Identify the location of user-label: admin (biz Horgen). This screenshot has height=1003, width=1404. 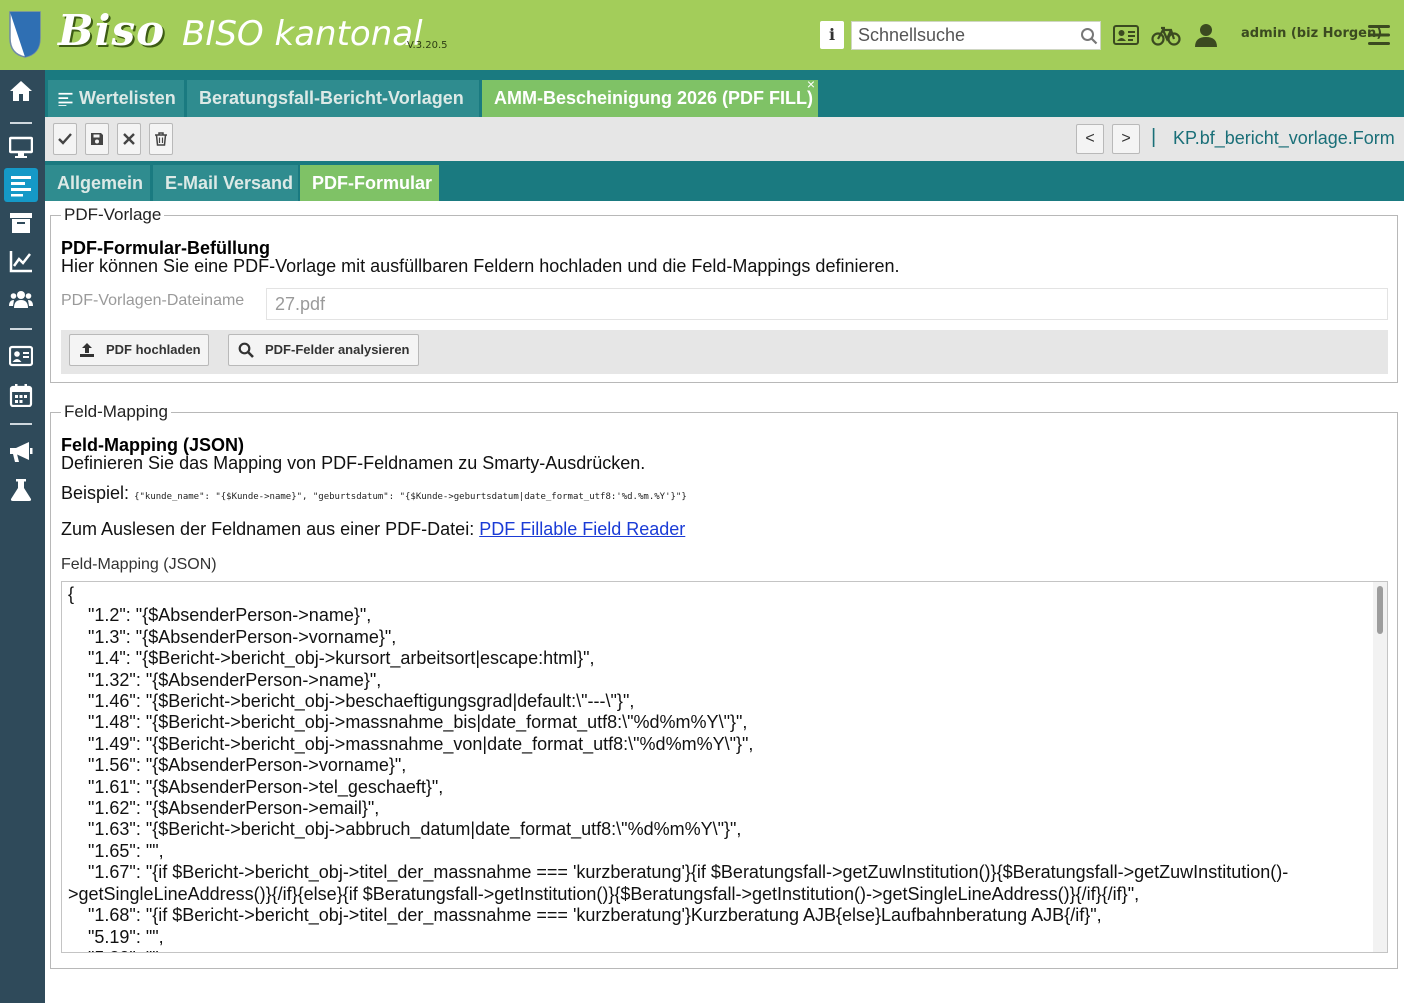
(1311, 33).